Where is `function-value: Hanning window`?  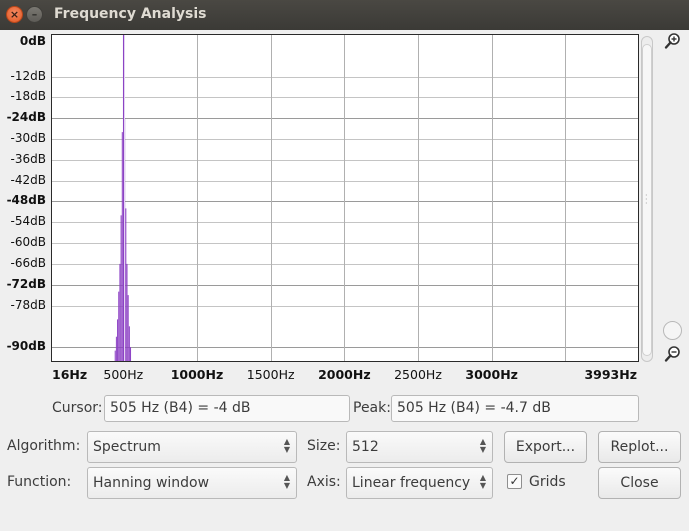
function-value: Hanning window is located at coordinates (151, 483).